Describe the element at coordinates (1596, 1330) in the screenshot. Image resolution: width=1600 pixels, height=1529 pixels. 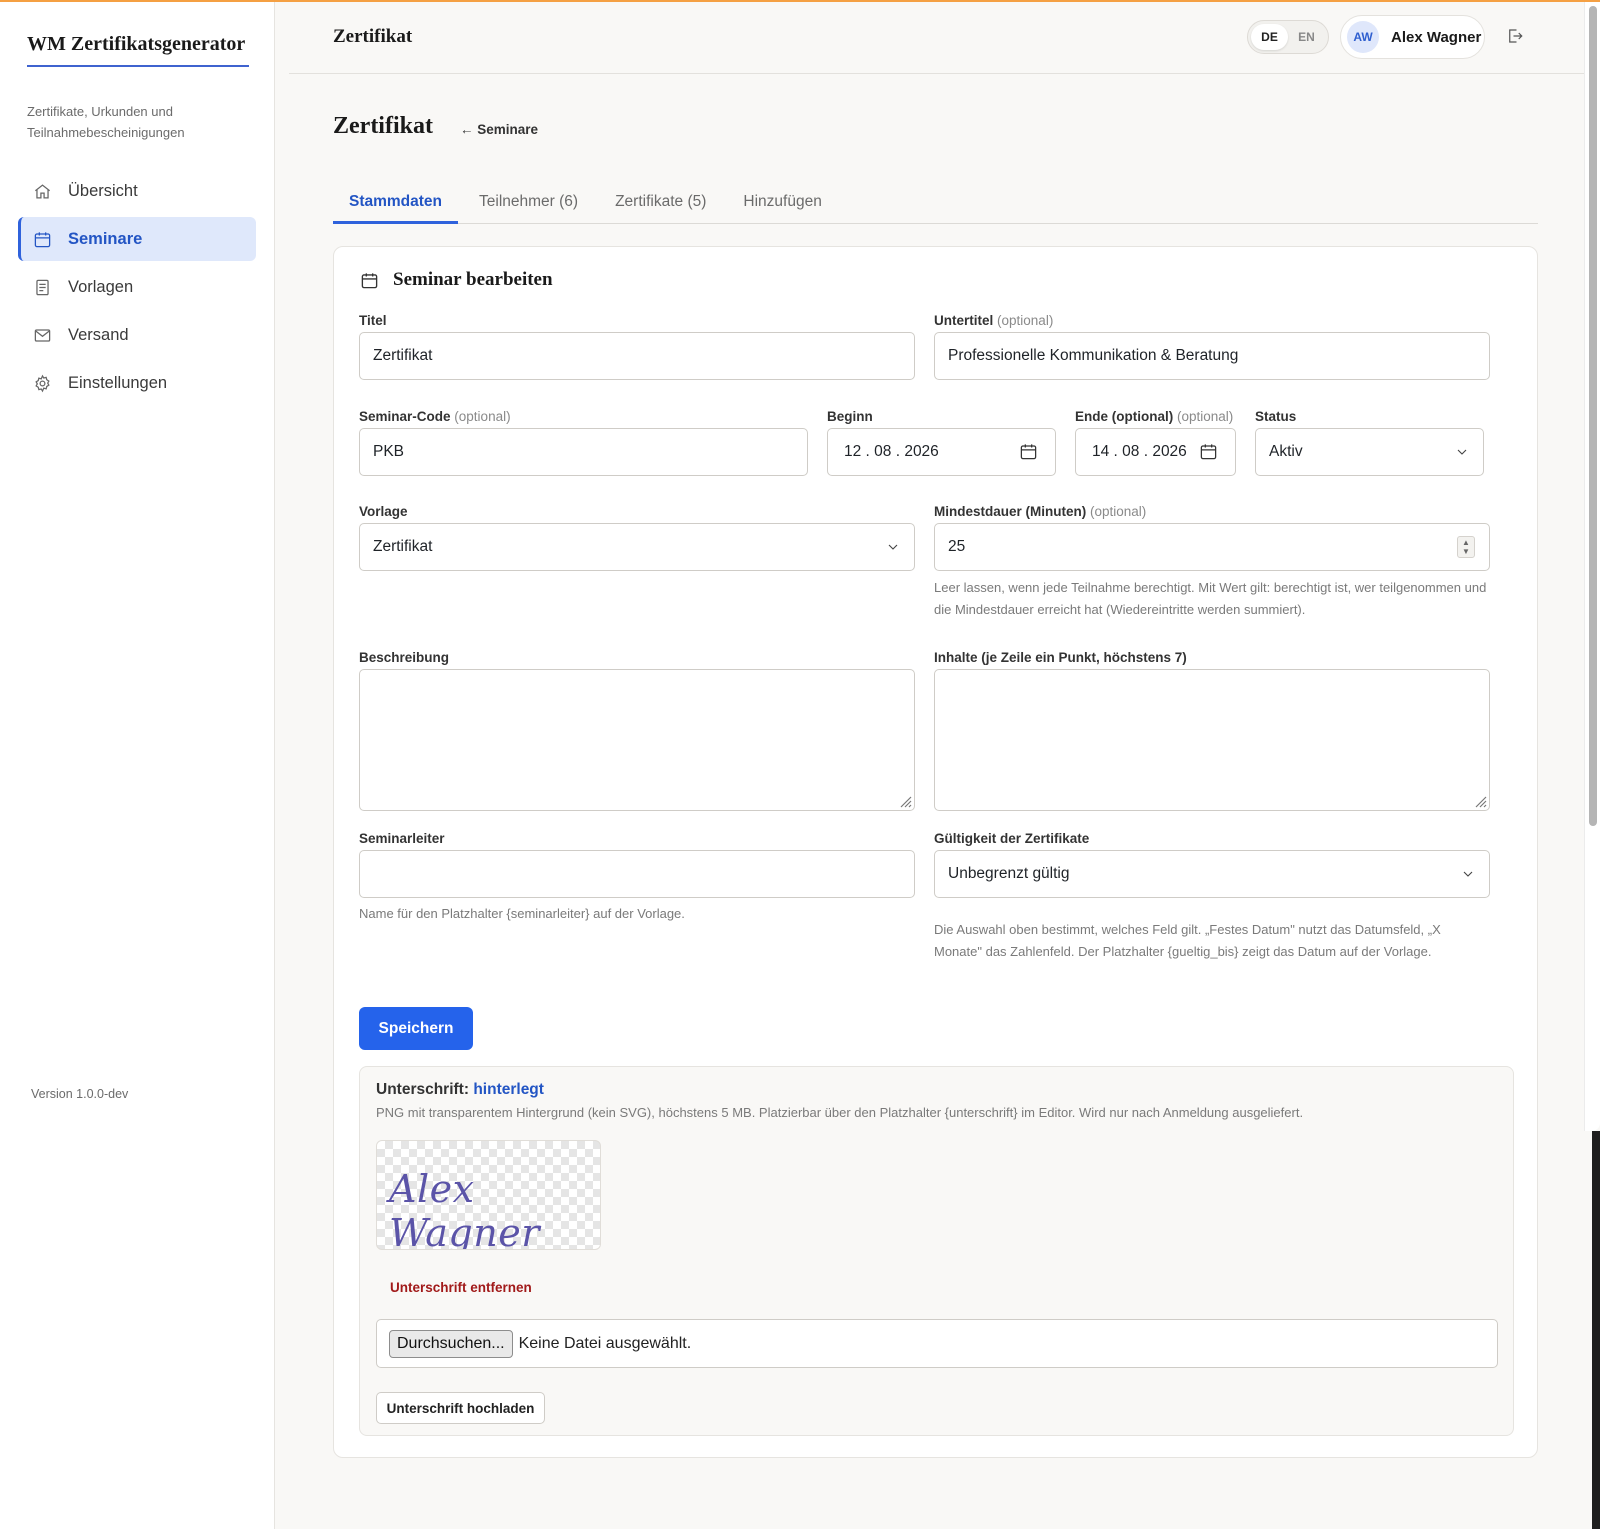
I see `window-edge` at that location.